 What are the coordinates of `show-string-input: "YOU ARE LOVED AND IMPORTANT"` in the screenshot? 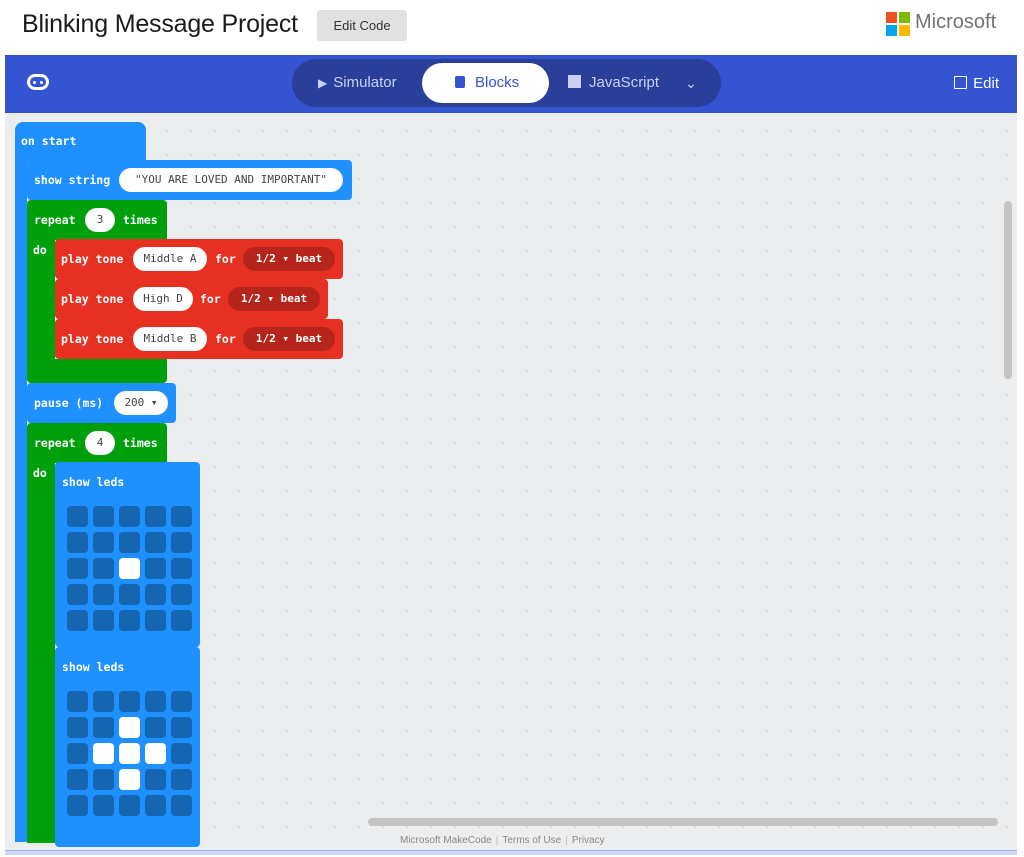 It's located at (231, 180).